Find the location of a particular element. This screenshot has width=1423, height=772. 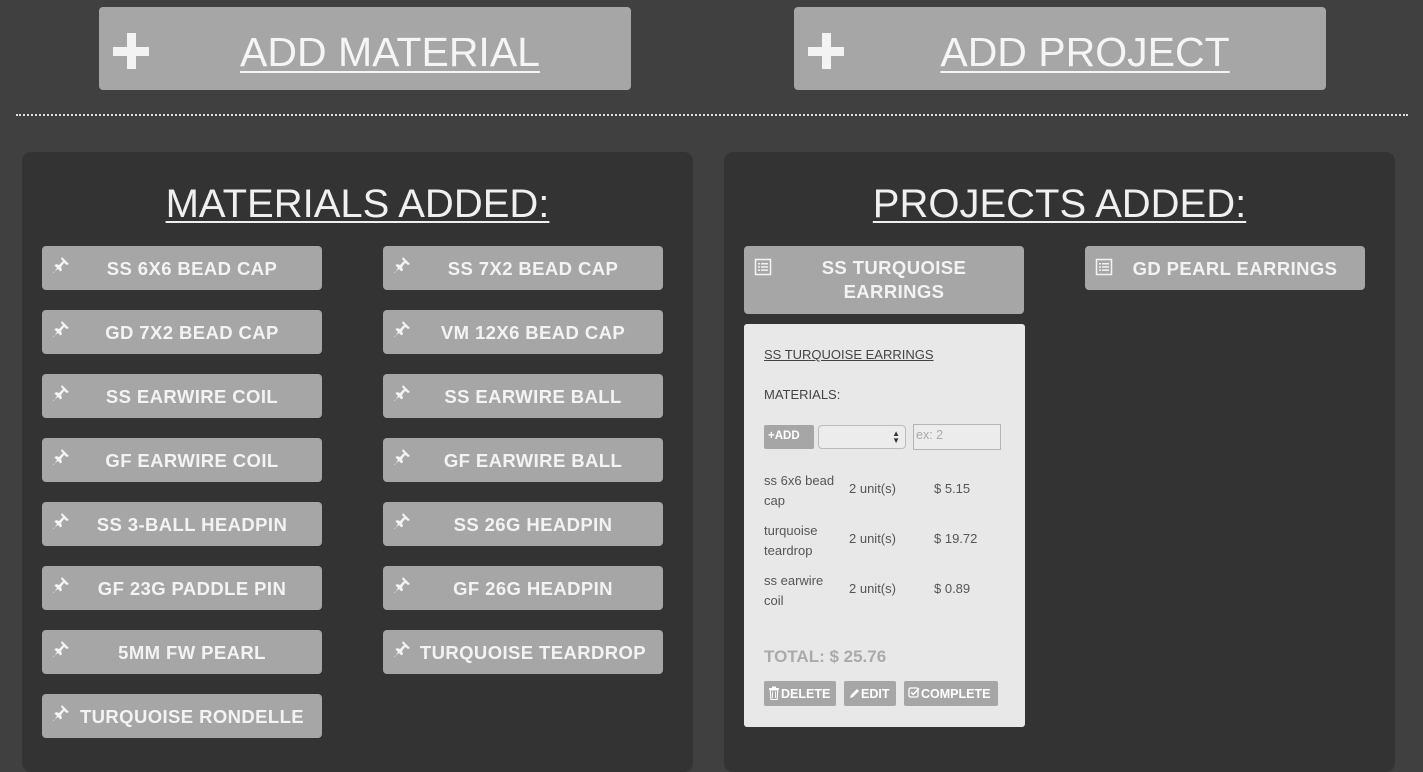

delete-label: DELETE is located at coordinates (806, 694).